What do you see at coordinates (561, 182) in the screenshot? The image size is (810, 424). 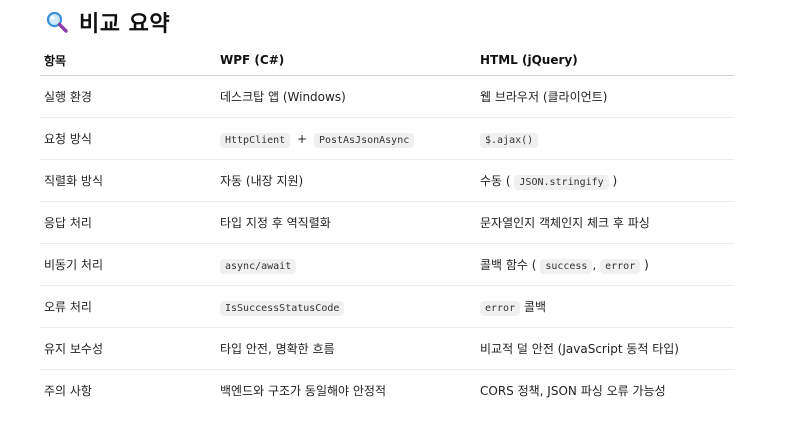 I see `inline-code: JSON.stringify` at bounding box center [561, 182].